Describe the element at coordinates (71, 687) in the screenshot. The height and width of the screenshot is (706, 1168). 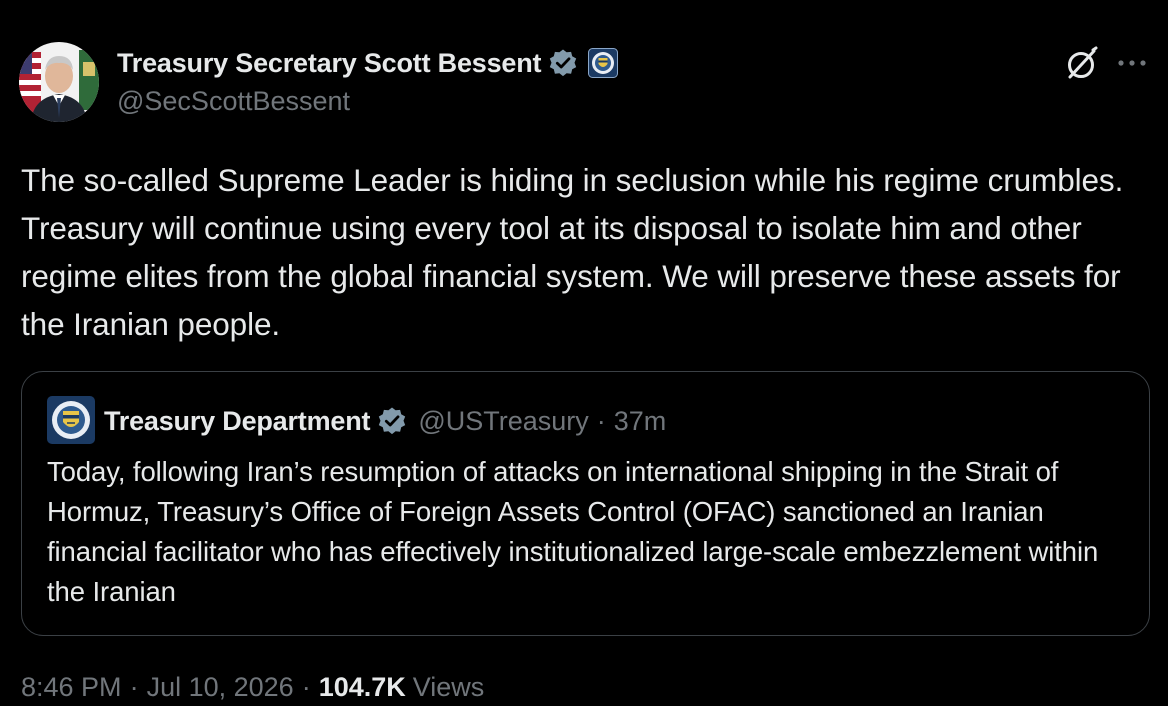
I see `tweet-time: 8:46 PM` at that location.